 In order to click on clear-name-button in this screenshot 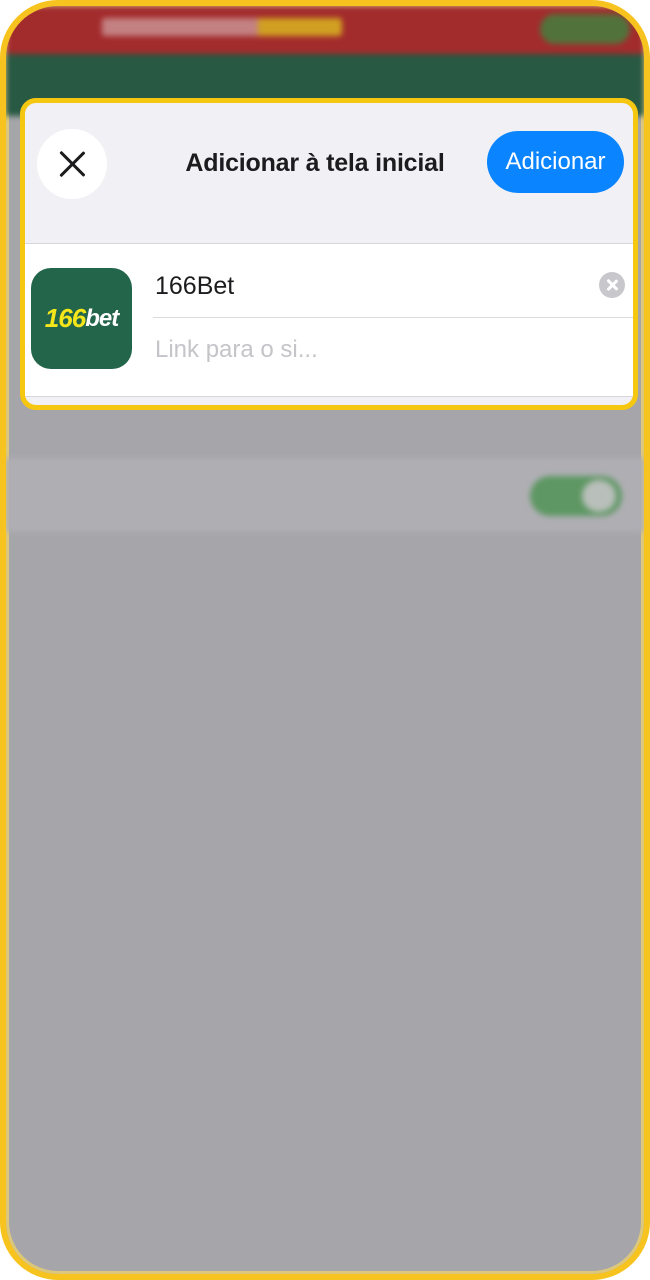, I will do `click(612, 285)`.